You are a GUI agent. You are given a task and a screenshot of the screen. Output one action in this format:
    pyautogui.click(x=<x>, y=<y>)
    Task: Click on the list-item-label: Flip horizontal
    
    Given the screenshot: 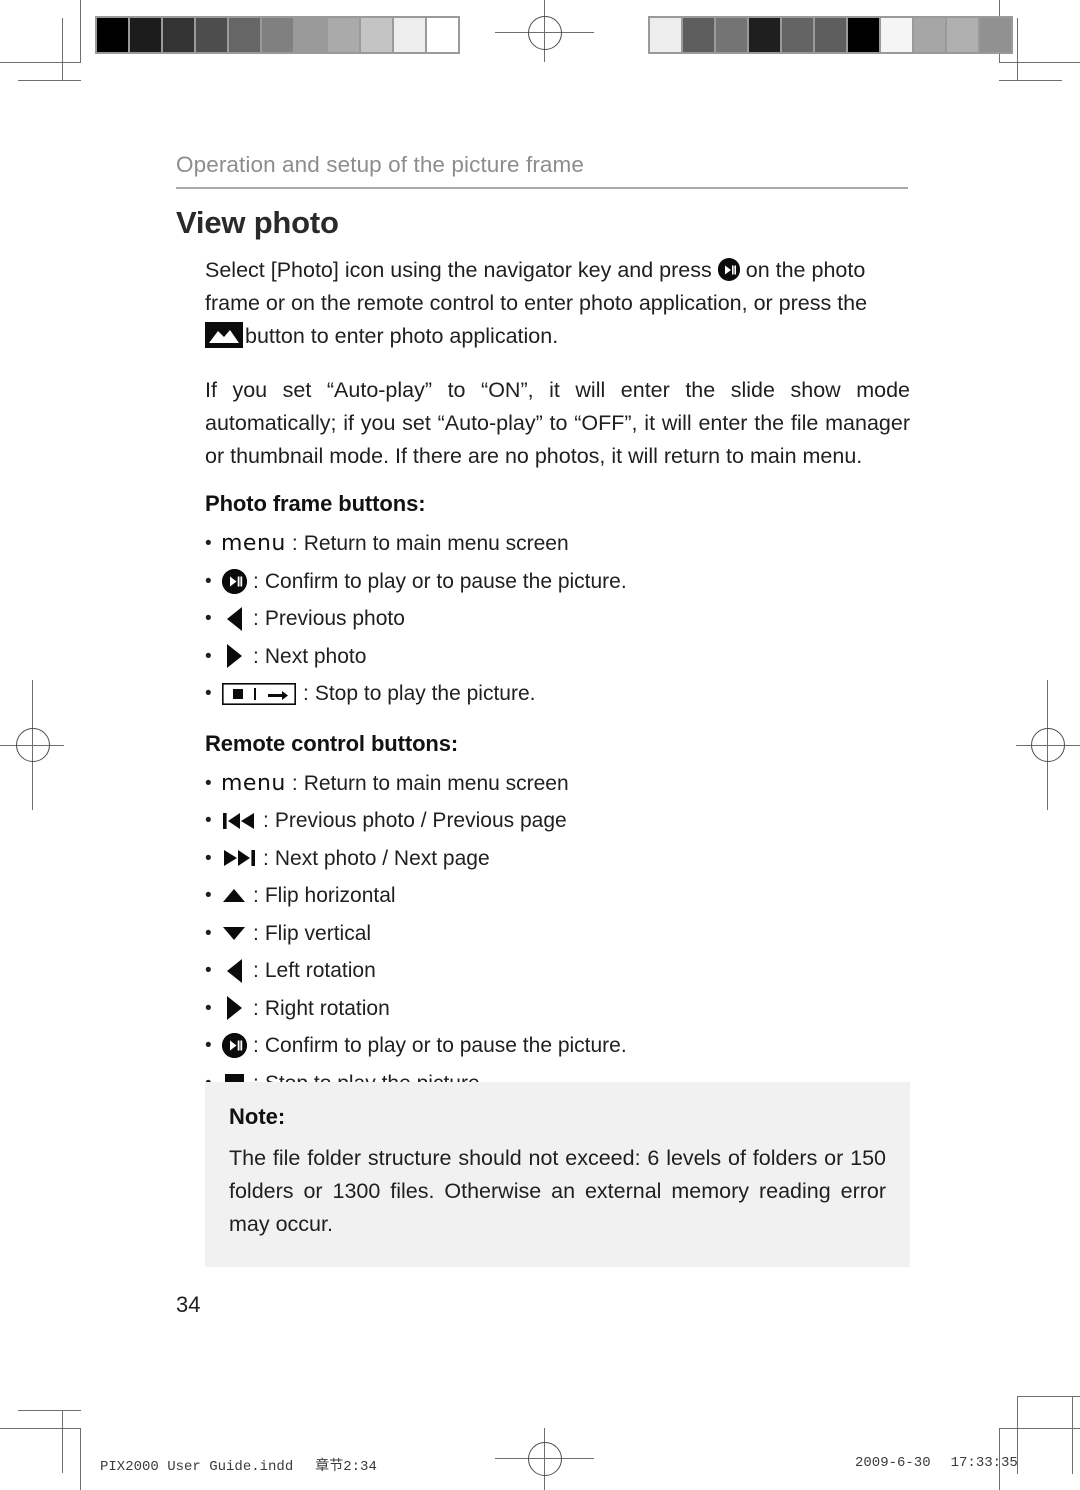 What is the action you would take?
    pyautogui.click(x=330, y=895)
    